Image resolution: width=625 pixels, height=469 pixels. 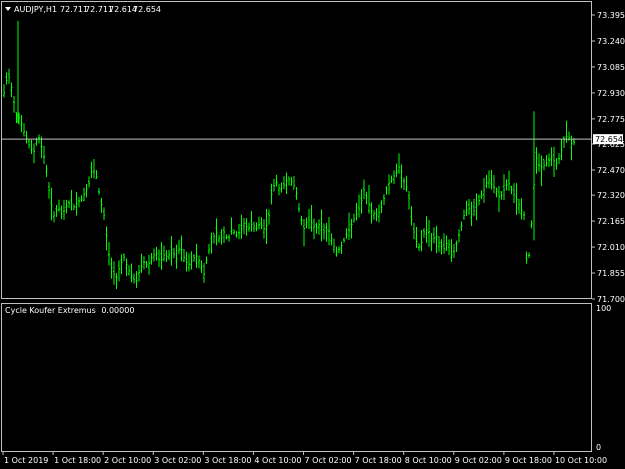 What do you see at coordinates (328, 460) in the screenshot?
I see `xtick-label: 7 Oct 02:00` at bounding box center [328, 460].